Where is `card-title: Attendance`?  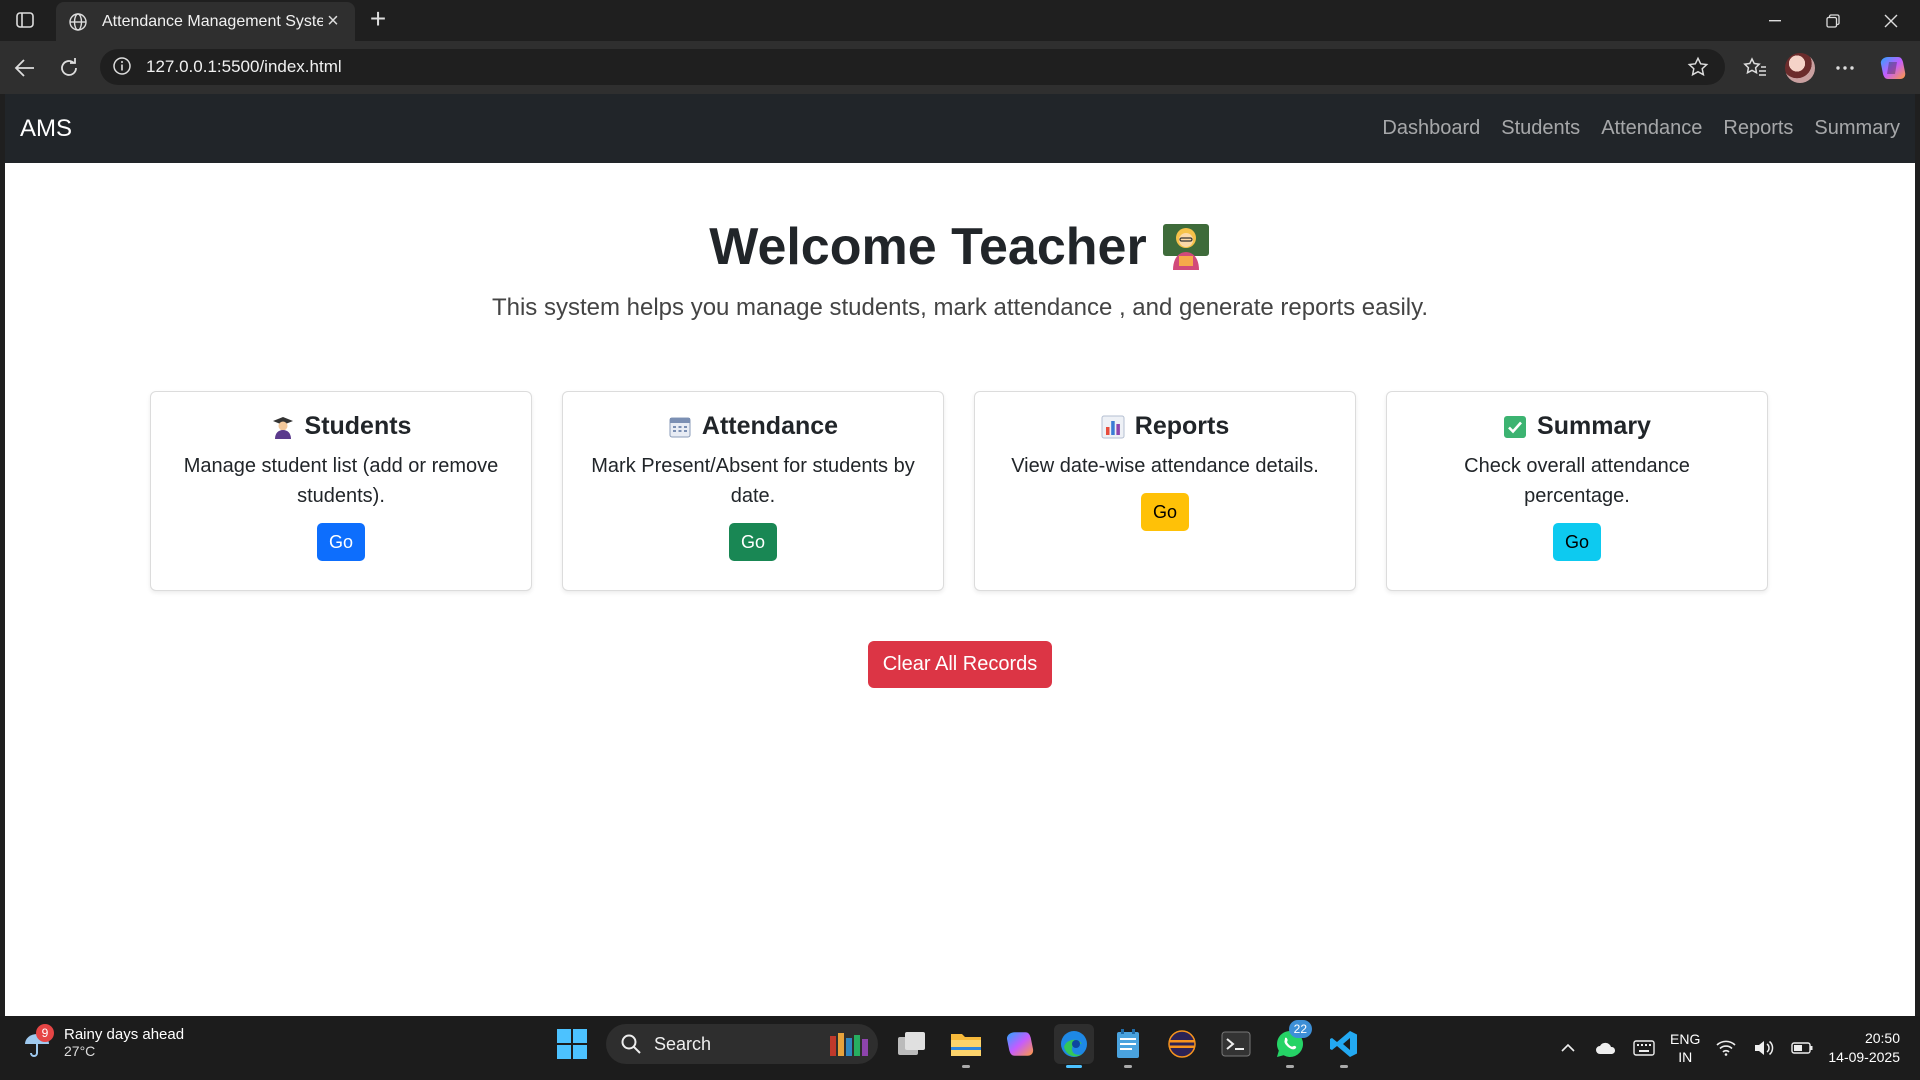
card-title: Attendance is located at coordinates (753, 426).